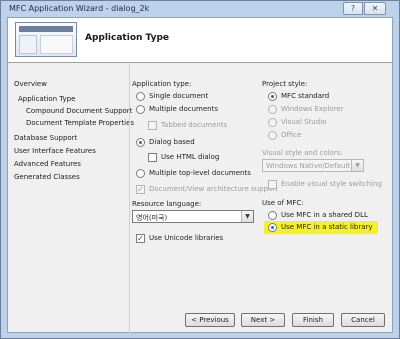 The image size is (400, 339). What do you see at coordinates (55, 151) in the screenshot?
I see `nav-item-user-interface-features: User Interface Features` at bounding box center [55, 151].